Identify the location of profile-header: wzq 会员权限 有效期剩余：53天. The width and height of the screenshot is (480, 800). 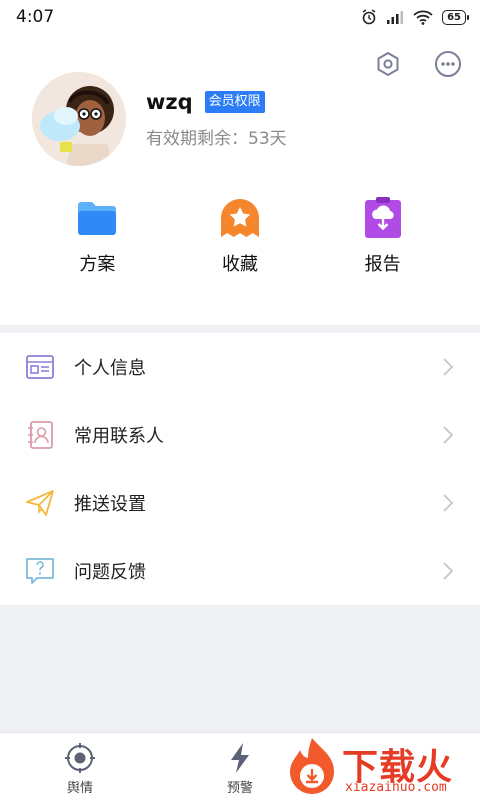
(159, 119).